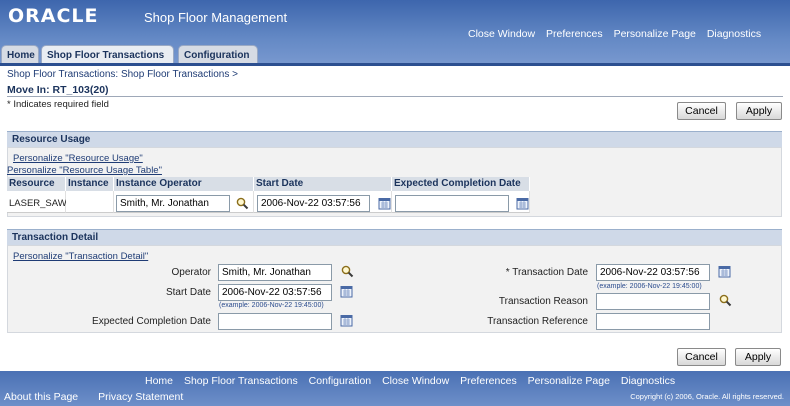 The image size is (790, 406). Describe the element at coordinates (701, 111) in the screenshot. I see `cancel-button-top: Cancel` at that location.